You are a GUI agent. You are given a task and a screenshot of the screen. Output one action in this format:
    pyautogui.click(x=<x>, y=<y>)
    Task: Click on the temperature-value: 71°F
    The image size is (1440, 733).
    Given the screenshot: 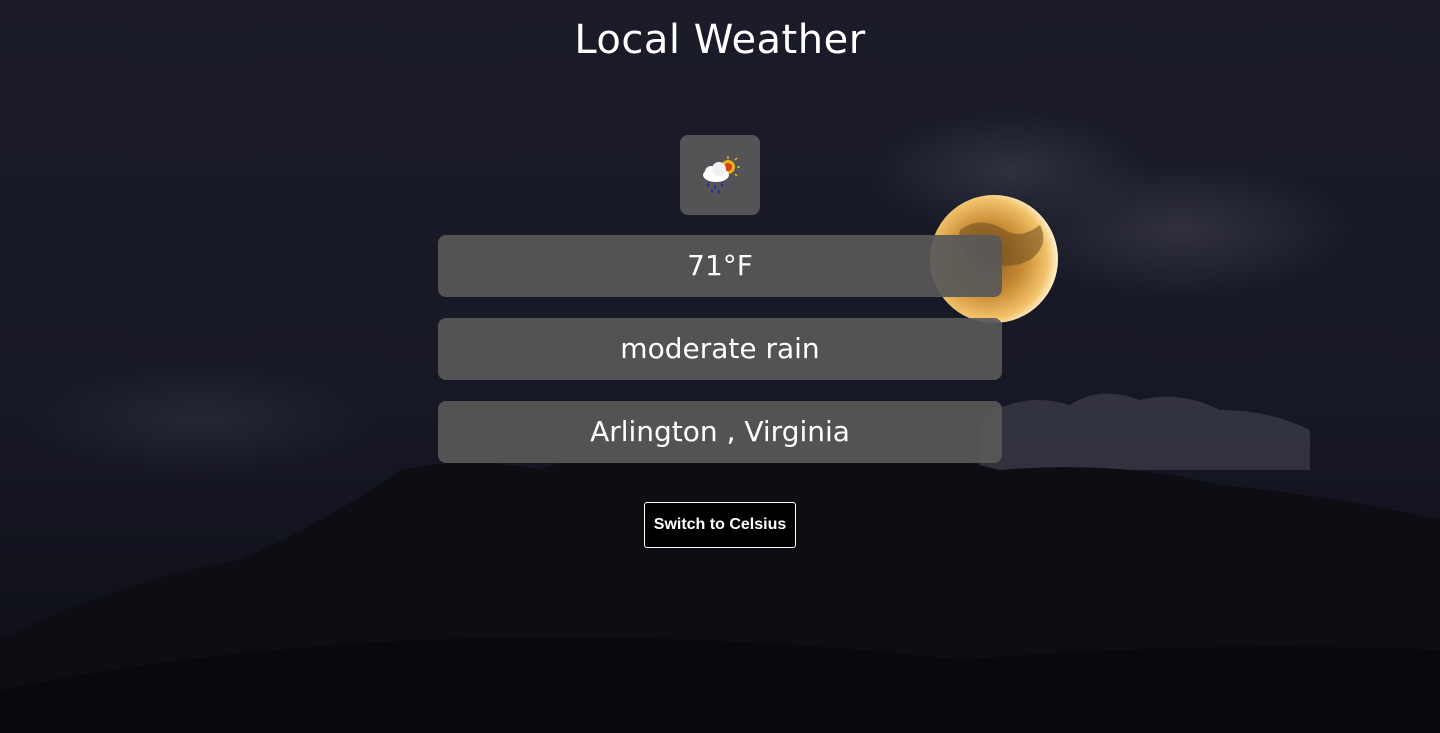 What is the action you would take?
    pyautogui.click(x=720, y=265)
    